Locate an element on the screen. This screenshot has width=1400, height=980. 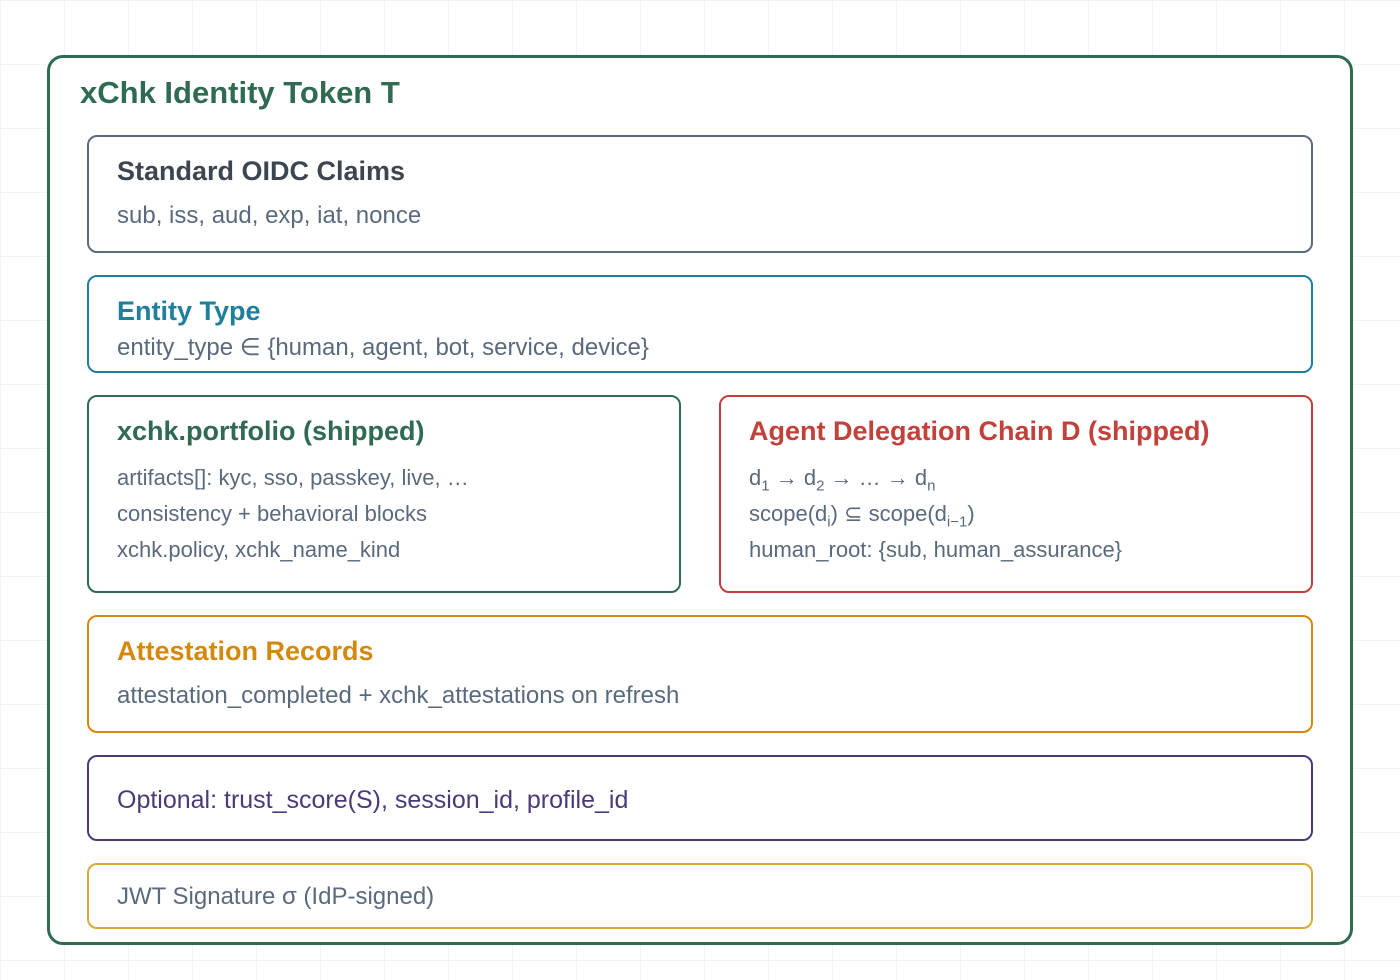
chain-dn: d is located at coordinates (921, 477).